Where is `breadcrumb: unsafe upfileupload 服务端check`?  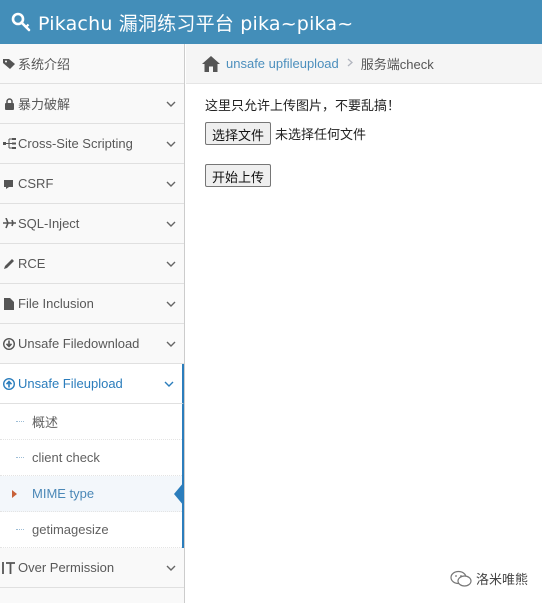 breadcrumb: unsafe upfileupload 服务端check is located at coordinates (364, 64).